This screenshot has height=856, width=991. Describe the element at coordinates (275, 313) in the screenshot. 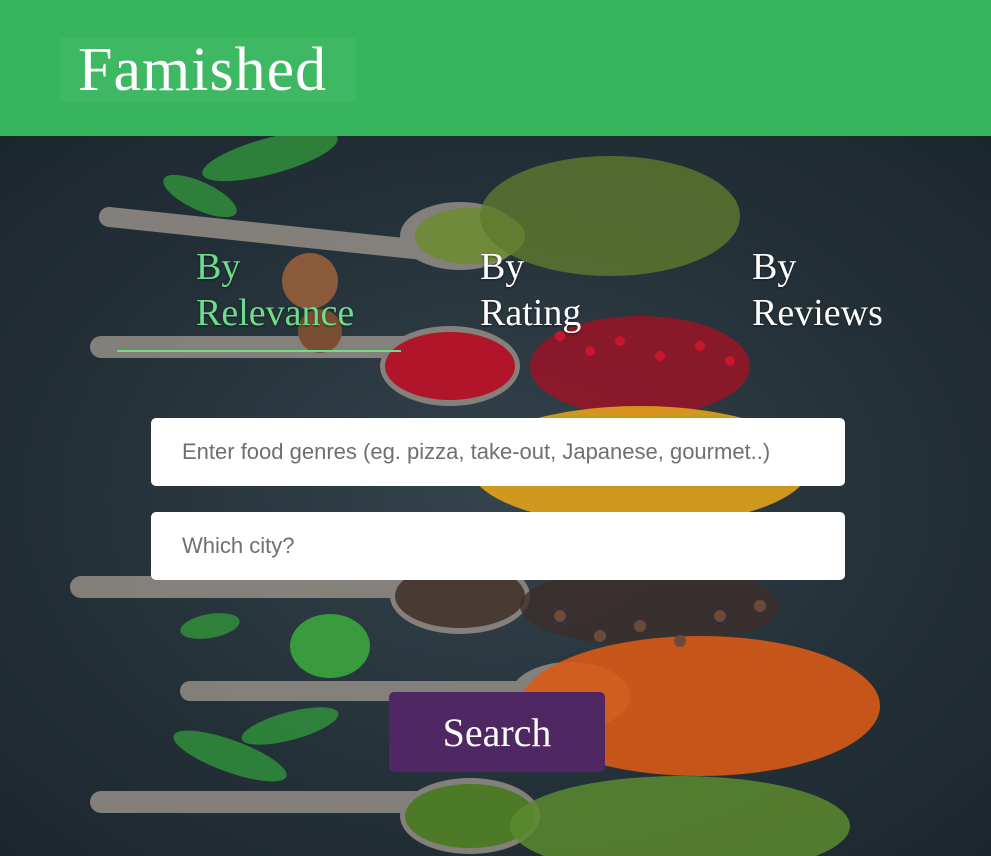

I see `tab-by-relevance-line2: Relevance` at that location.